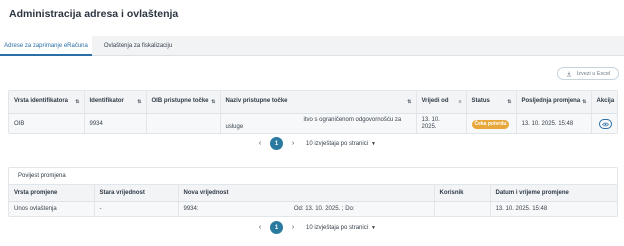 The image size is (624, 246). Describe the element at coordinates (47, 123) in the screenshot. I see `cell-vrsta: OIB` at that location.